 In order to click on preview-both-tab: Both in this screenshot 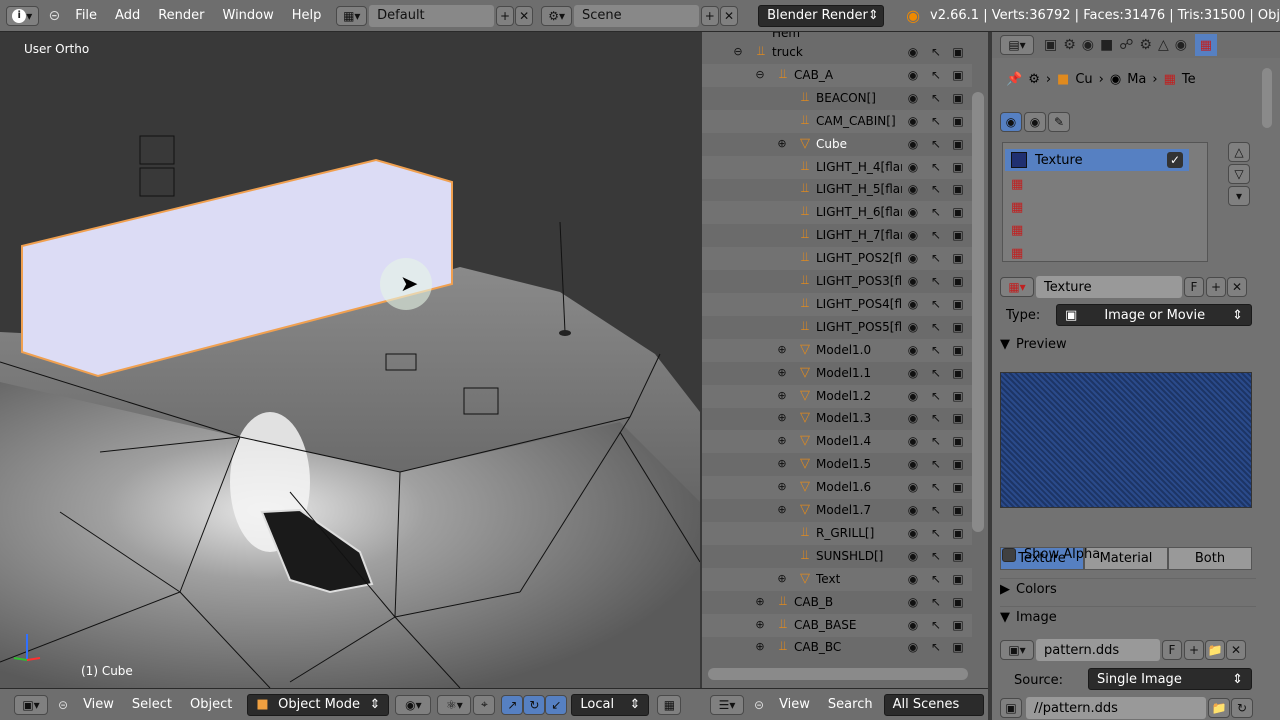, I will do `click(1210, 558)`.